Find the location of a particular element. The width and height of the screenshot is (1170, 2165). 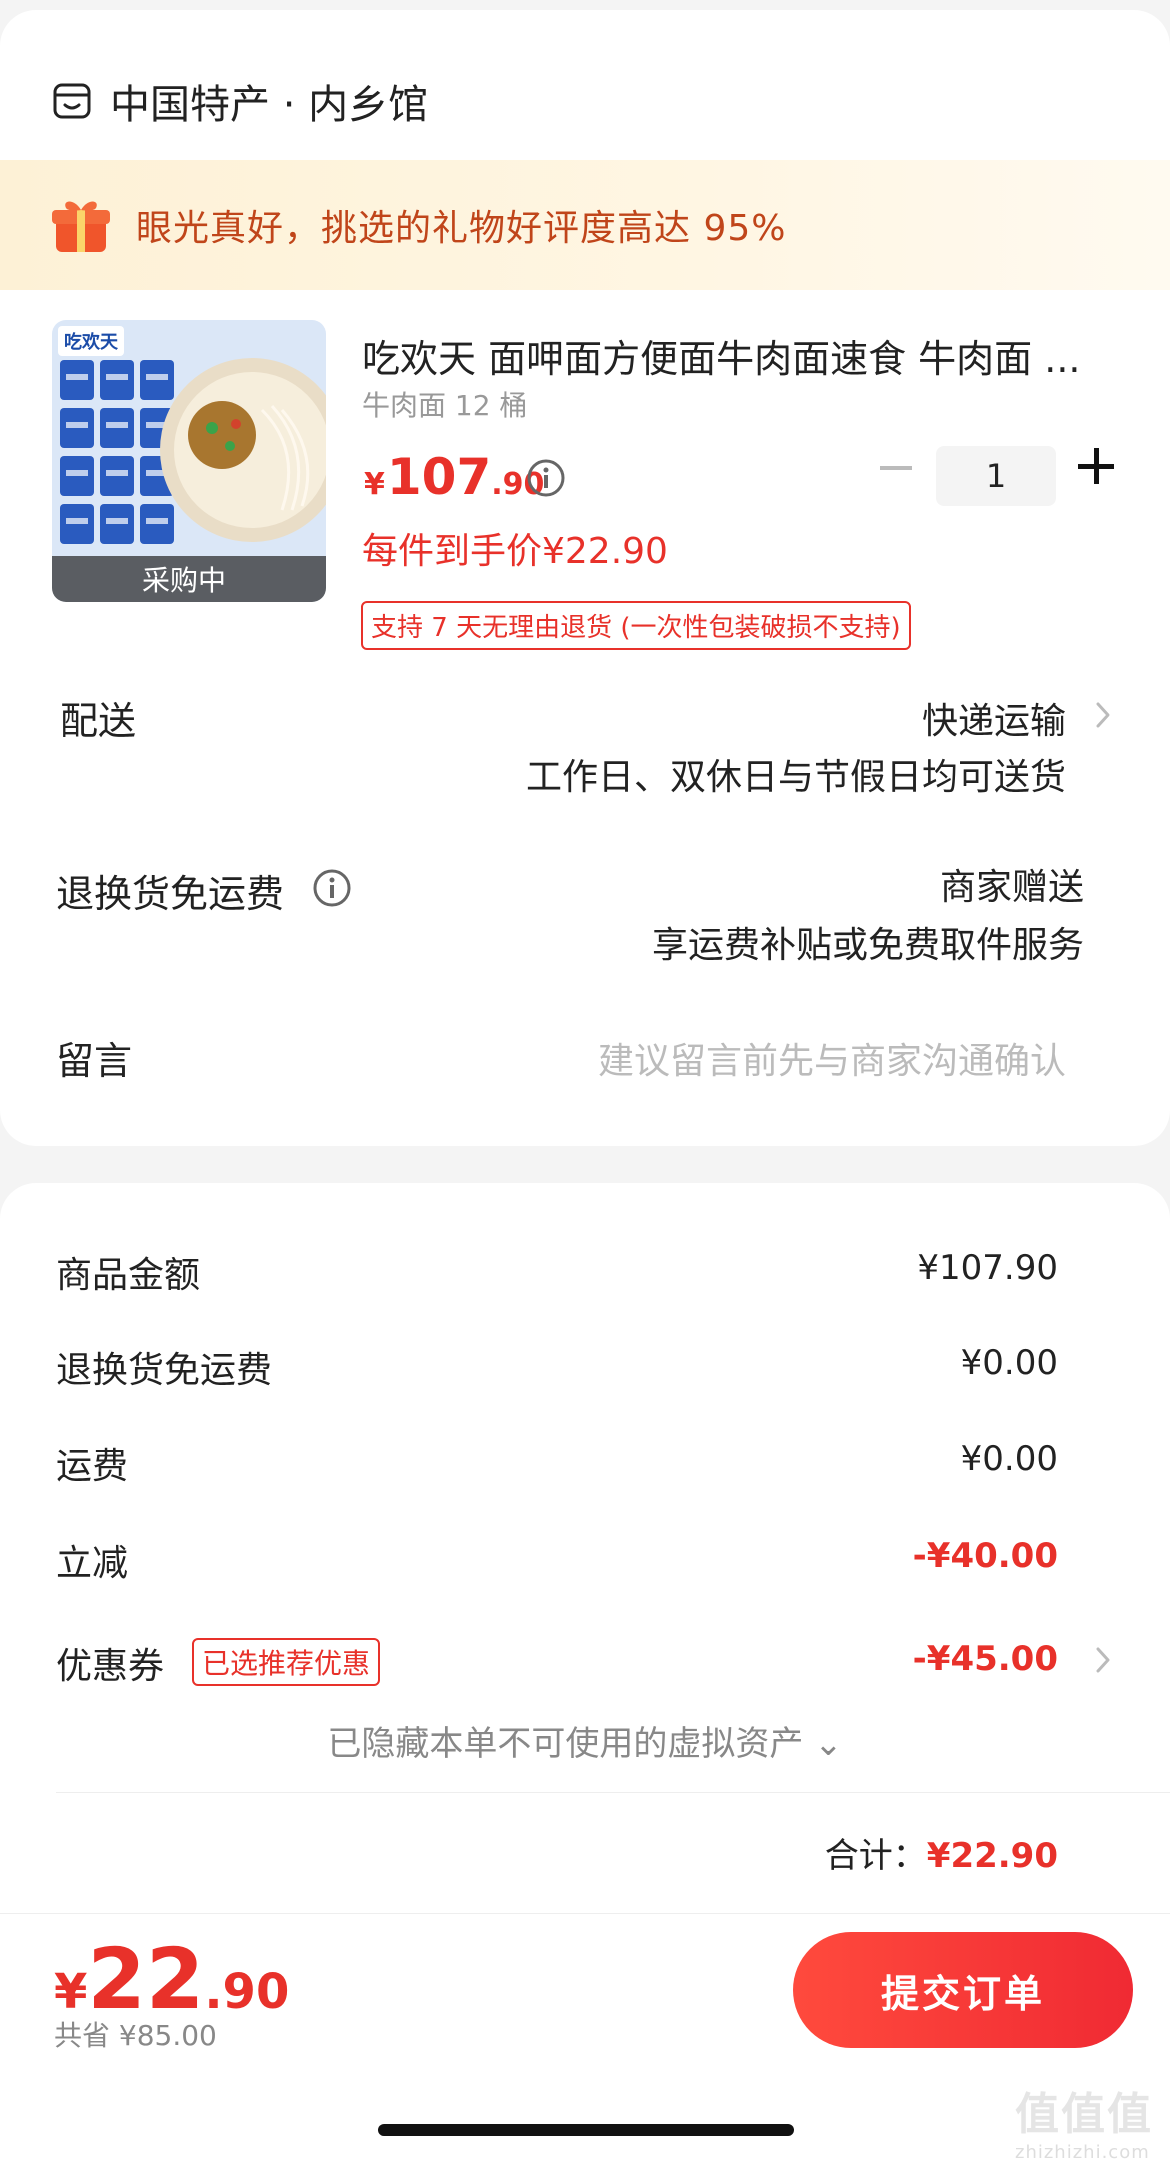

product-image: 吃欢天 采购中 is located at coordinates (189, 461).